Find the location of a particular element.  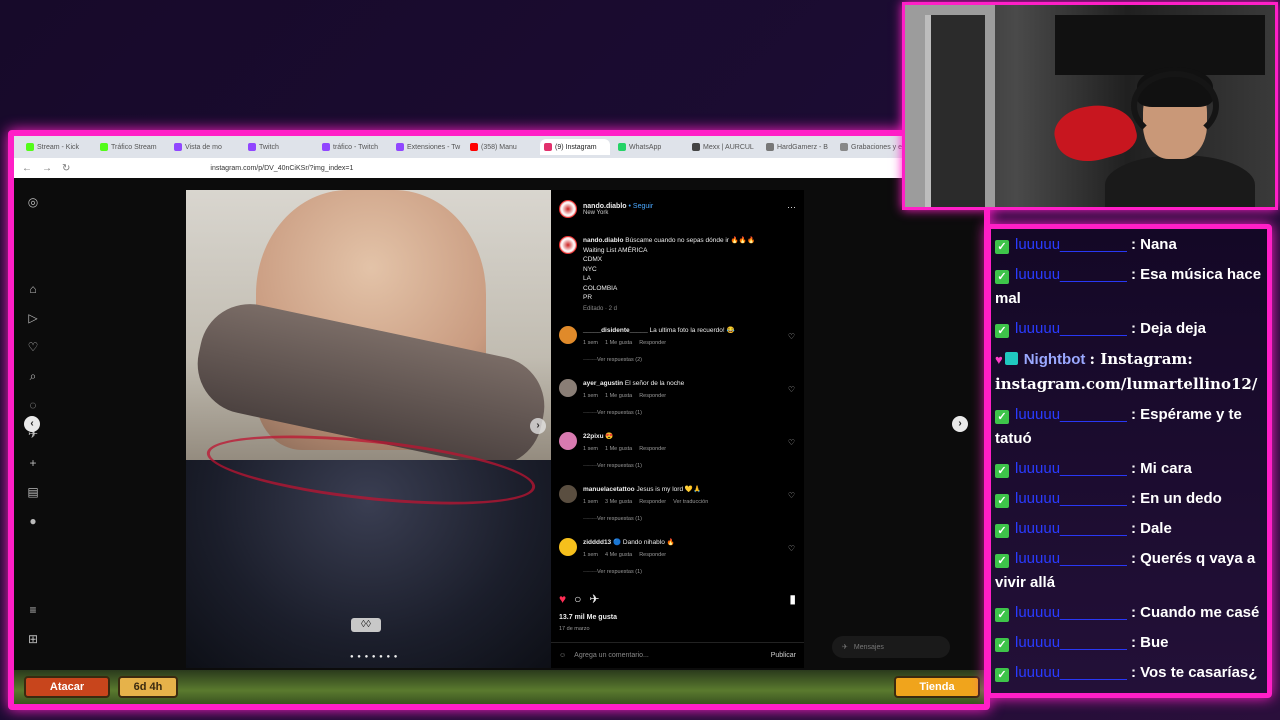

comment-likes: 3 Me gusta is located at coordinates (618, 502).